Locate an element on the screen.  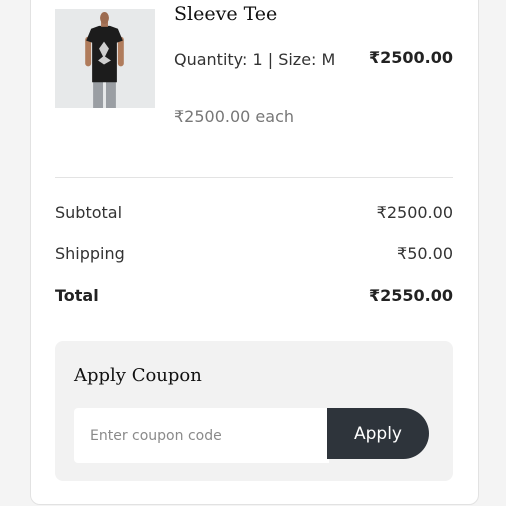
subtotal-value: ₹2500.00 is located at coordinates (414, 212).